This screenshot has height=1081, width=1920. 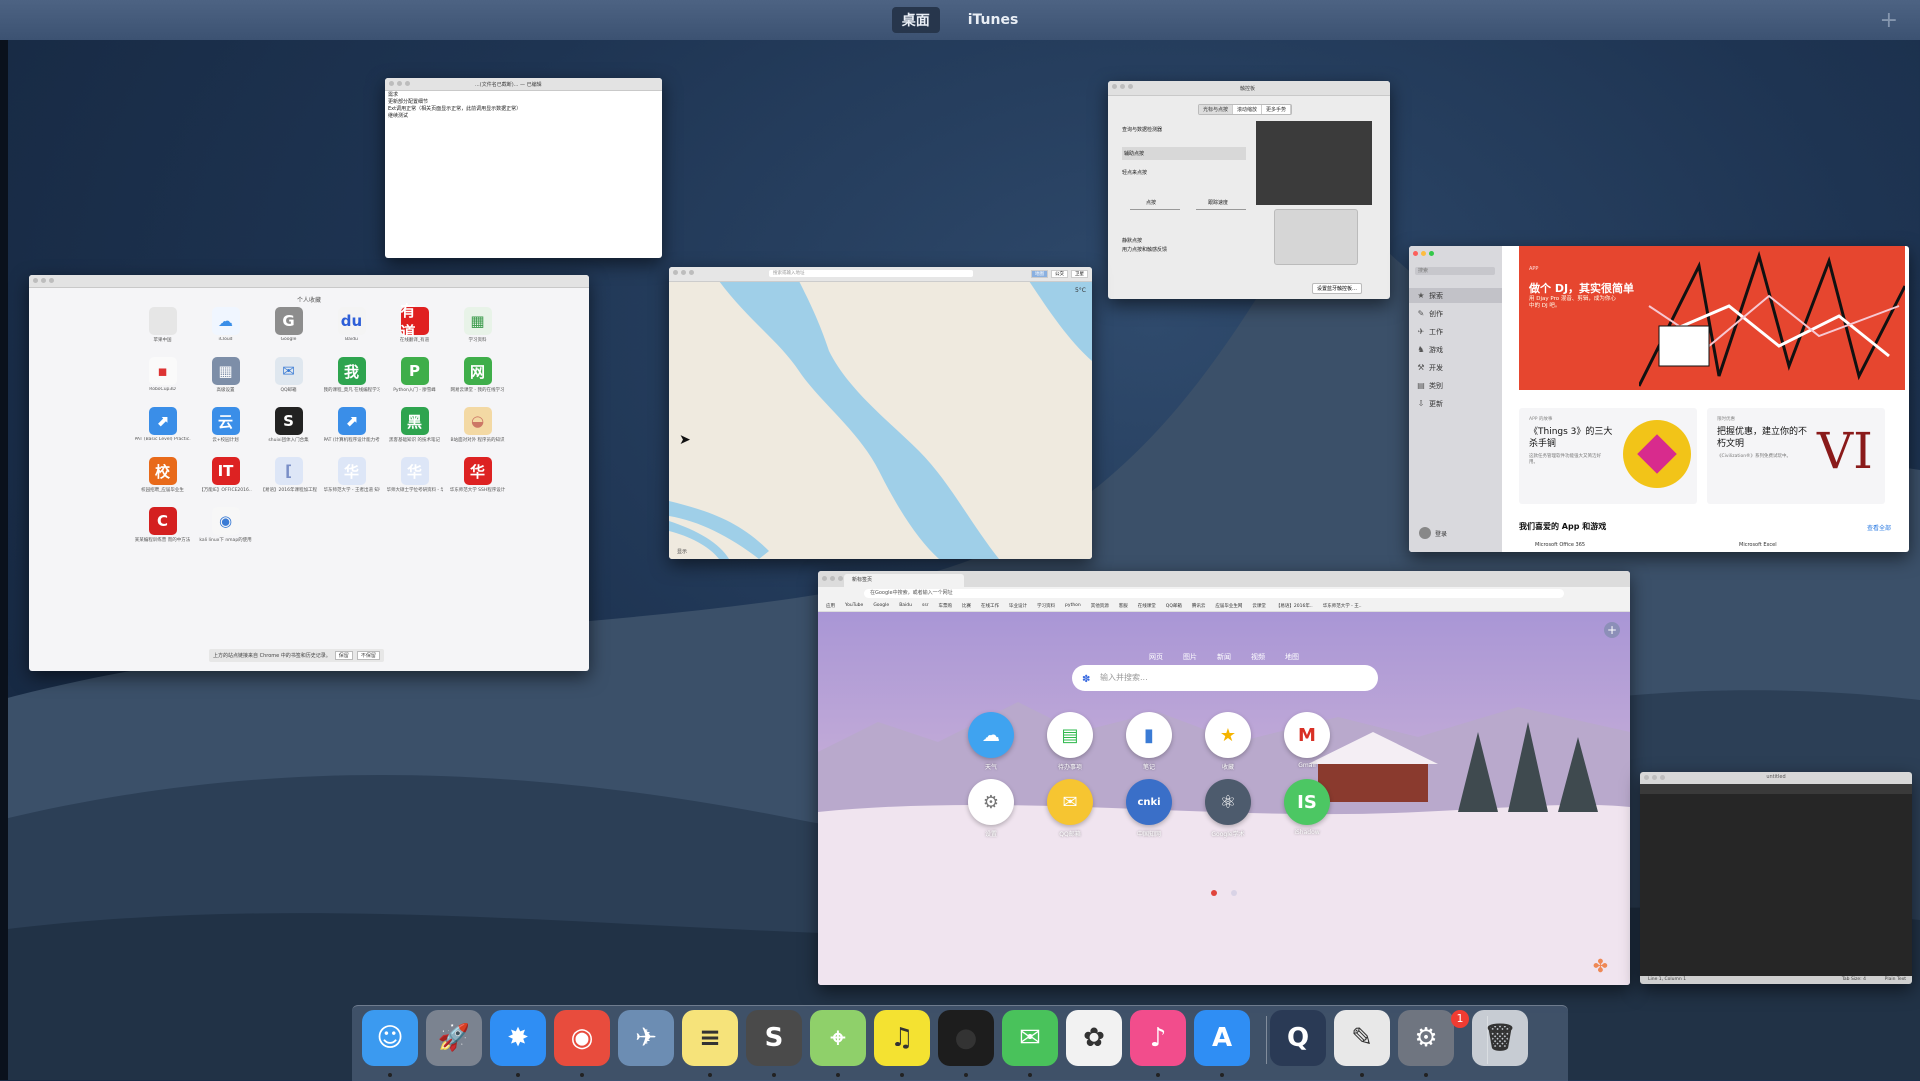 What do you see at coordinates (1155, 209) in the screenshot?
I see `click-slider` at bounding box center [1155, 209].